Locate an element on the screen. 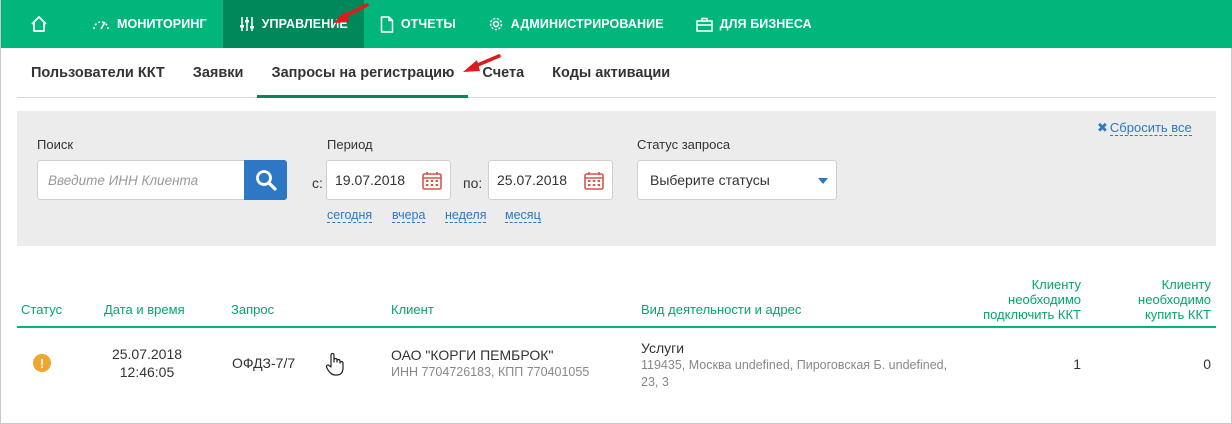 The width and height of the screenshot is (1232, 424). tab-kkt-users: Пользователи ККТ is located at coordinates (98, 72).